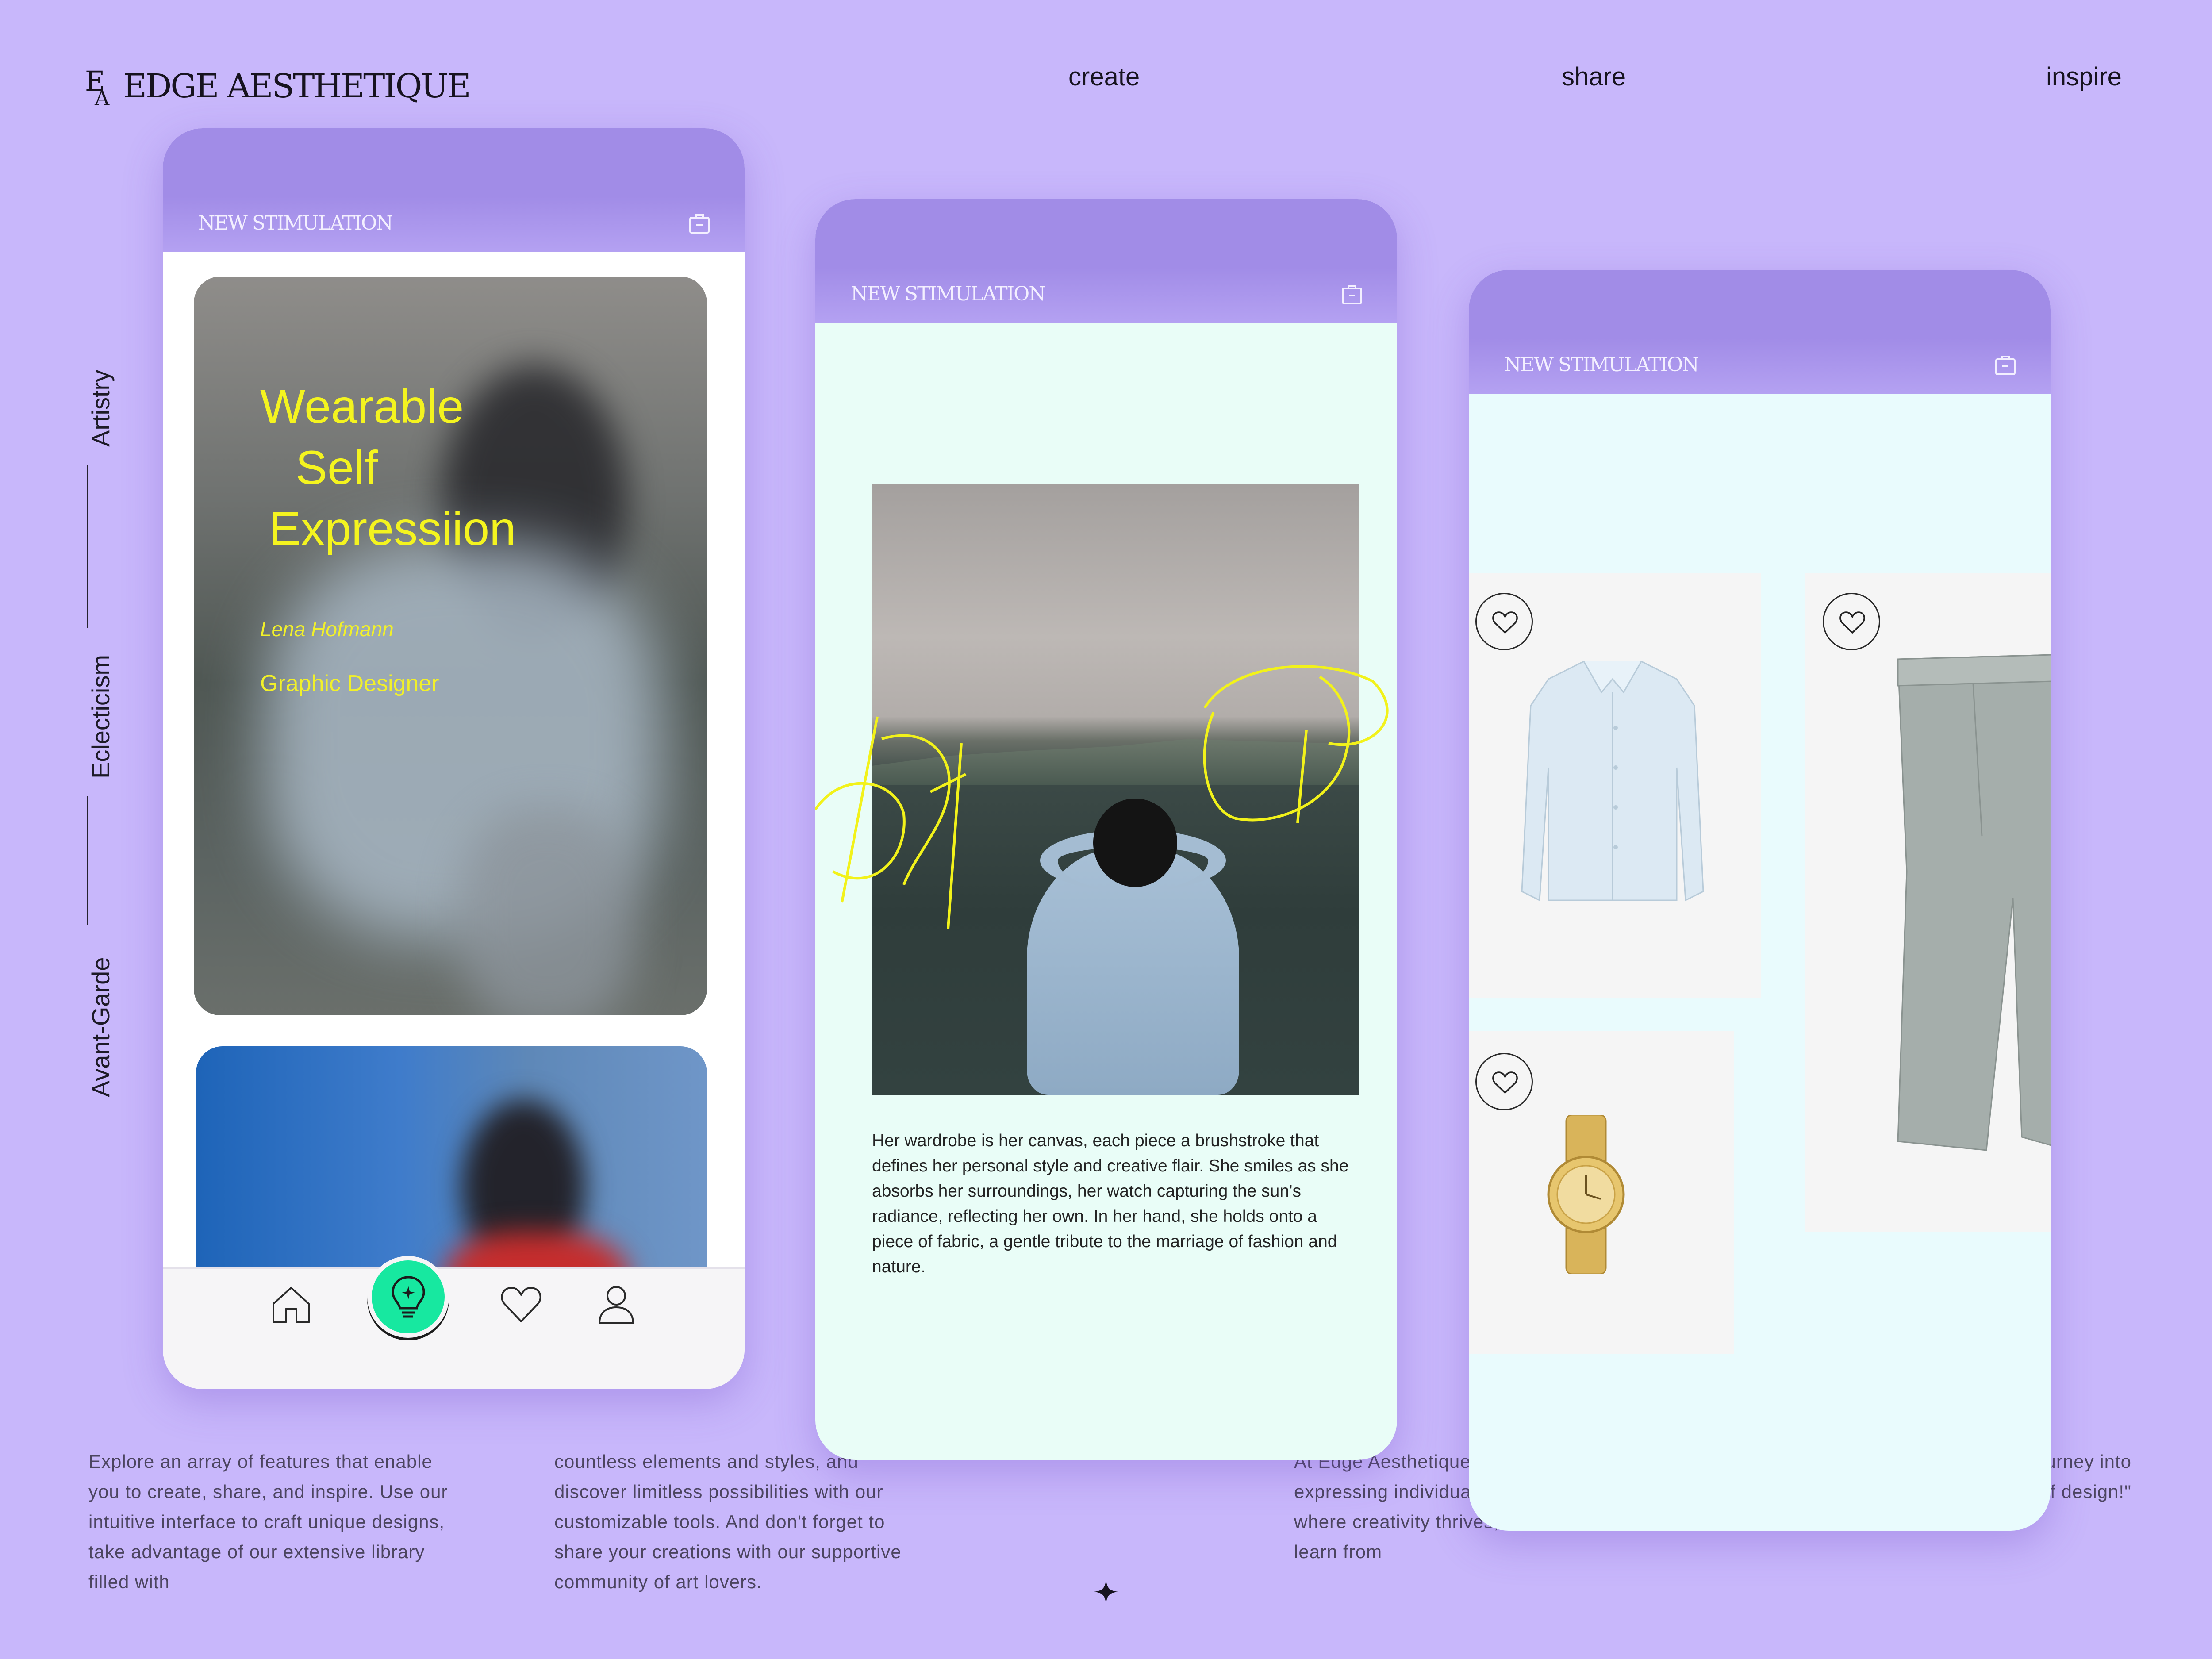 This screenshot has height=1659, width=2212. Describe the element at coordinates (1613, 782) in the screenshot. I see `shirt-image` at that location.